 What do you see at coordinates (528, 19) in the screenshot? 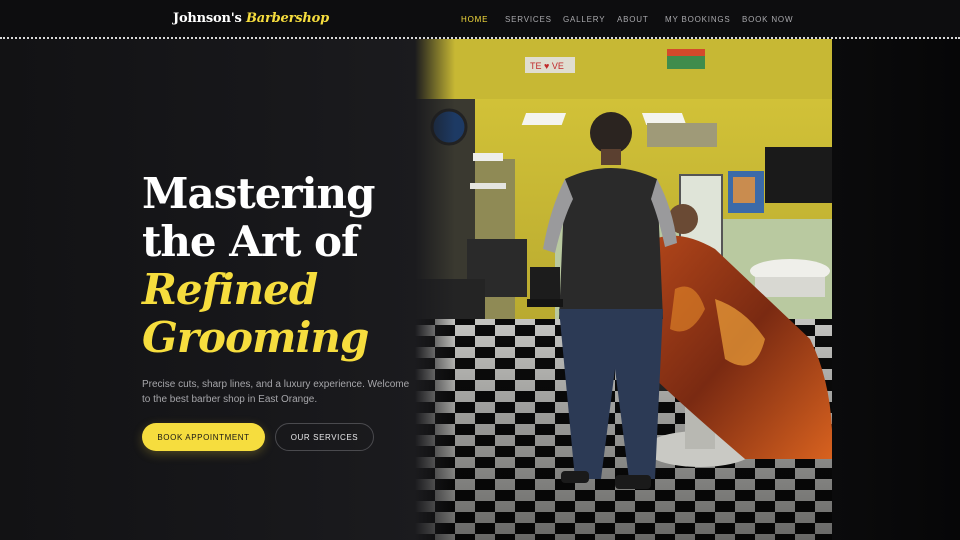
I see `nav-services: SERVICES` at bounding box center [528, 19].